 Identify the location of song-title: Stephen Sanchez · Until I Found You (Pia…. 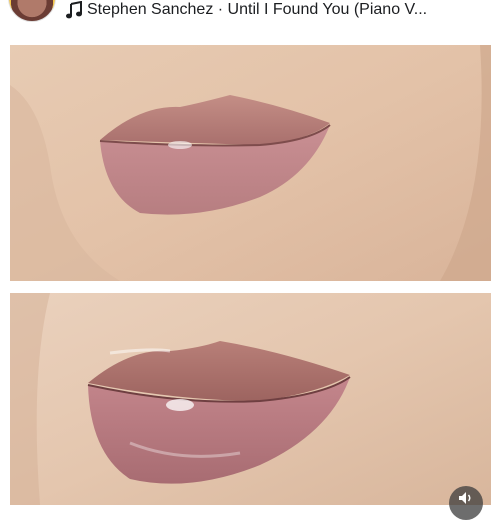
(257, 10).